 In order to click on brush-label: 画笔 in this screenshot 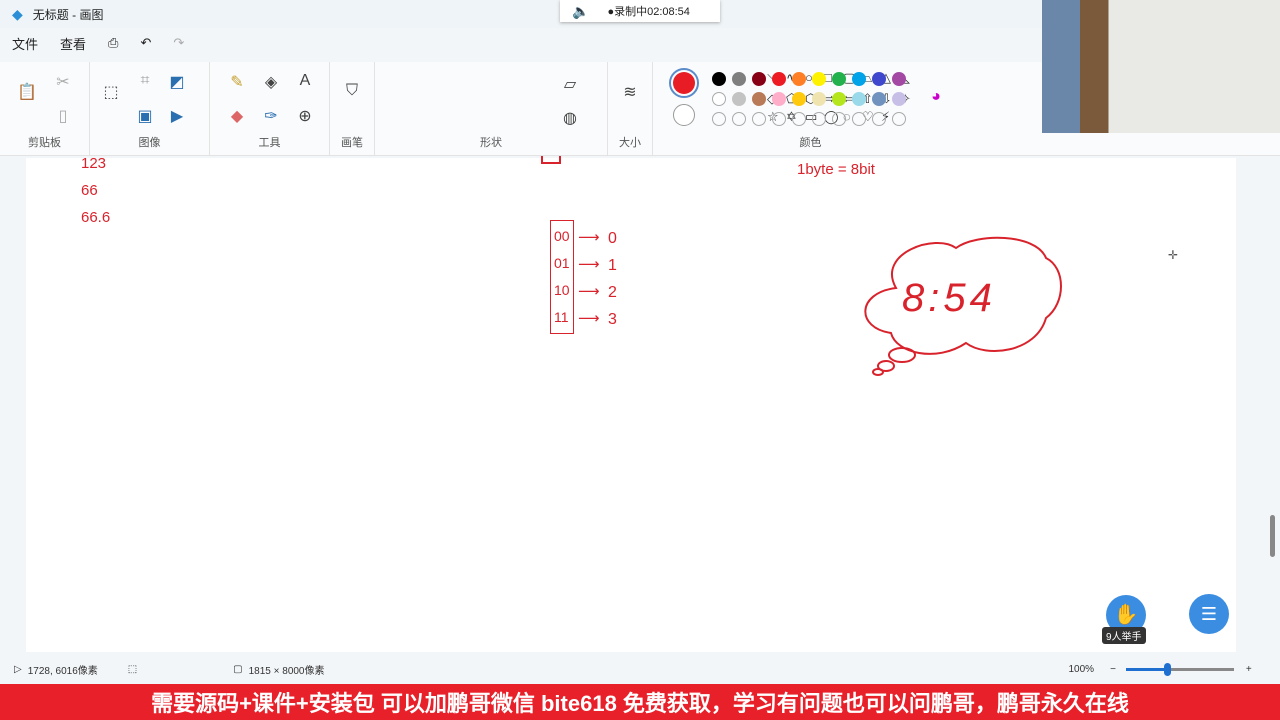, I will do `click(352, 143)`.